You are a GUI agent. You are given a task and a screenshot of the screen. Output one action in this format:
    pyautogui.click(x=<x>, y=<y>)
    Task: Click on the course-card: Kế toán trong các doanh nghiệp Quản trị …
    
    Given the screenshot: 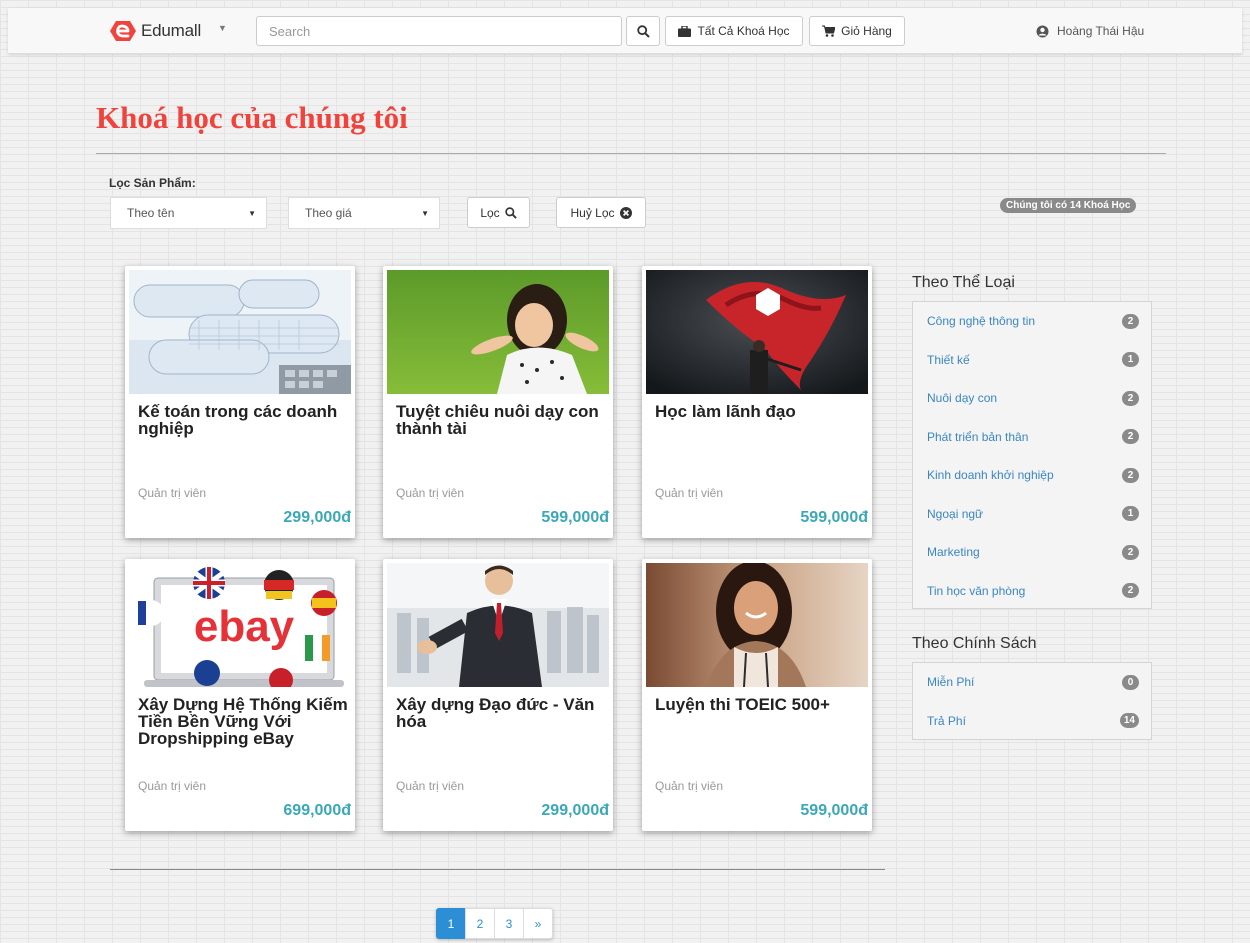 What is the action you would take?
    pyautogui.click(x=240, y=402)
    